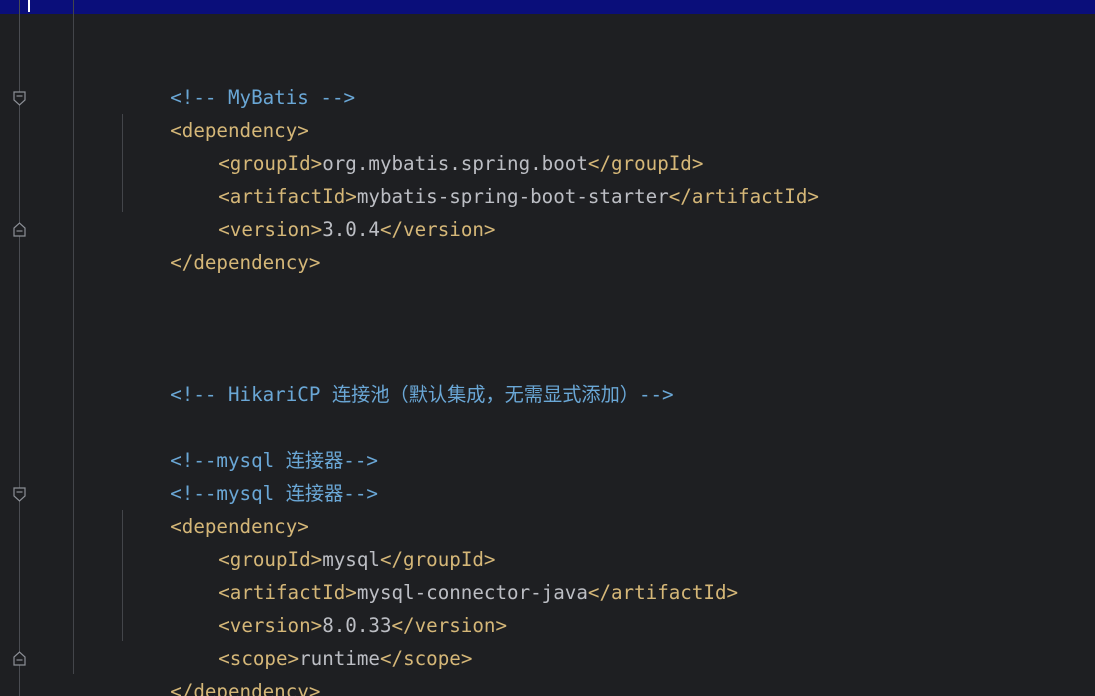 The image size is (1095, 696). What do you see at coordinates (20, 348) in the screenshot?
I see `editor-gutter` at bounding box center [20, 348].